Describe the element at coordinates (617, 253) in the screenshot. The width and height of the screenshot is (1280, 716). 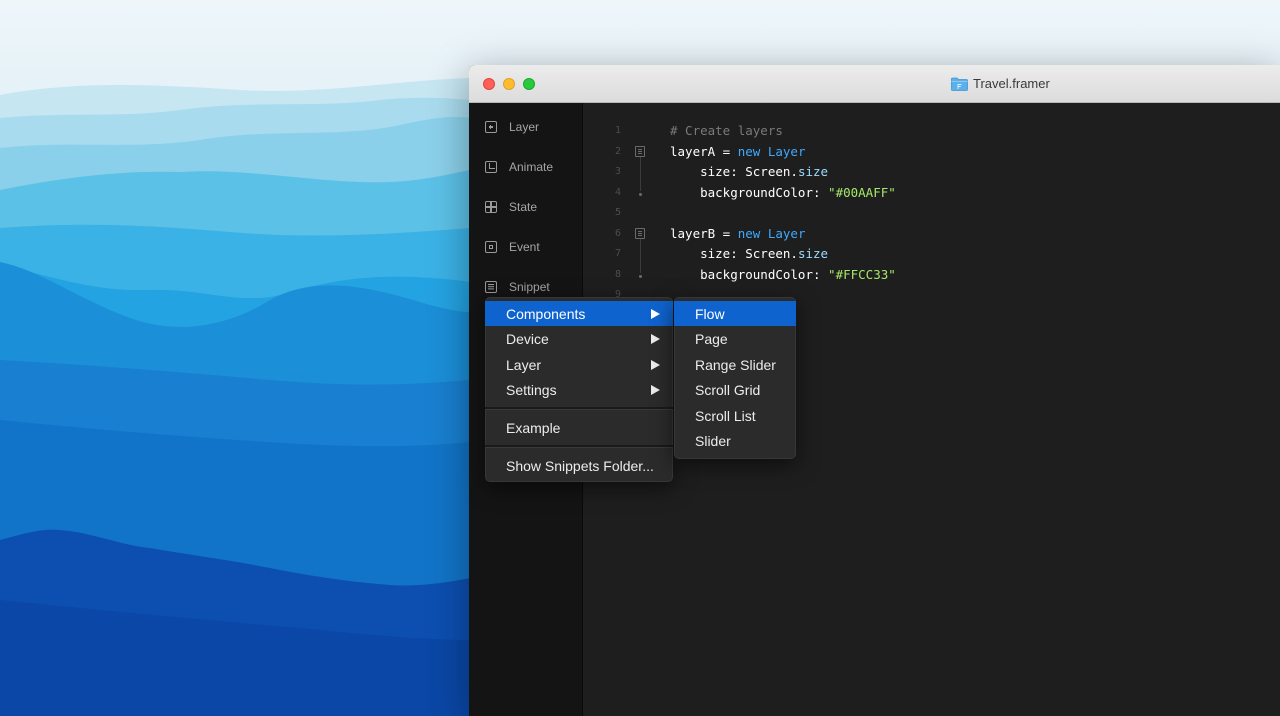
I see `line-number: 7` at that location.